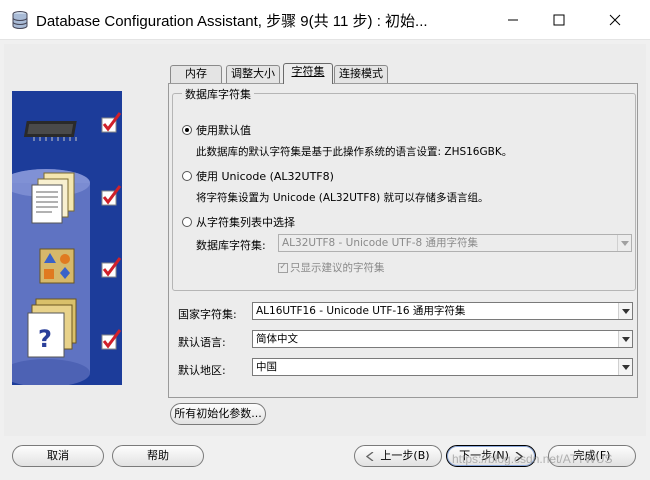 This screenshot has height=480, width=650. I want to click on tab-charset: 字符集, so click(308, 73).